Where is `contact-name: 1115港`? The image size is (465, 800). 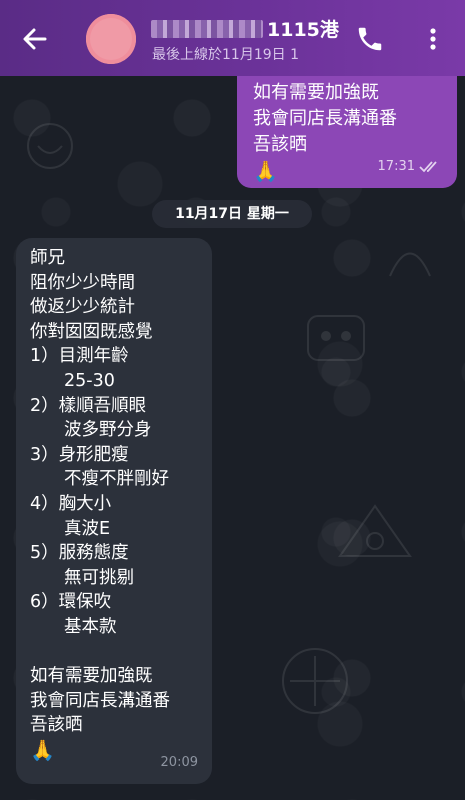 contact-name: 1115港 is located at coordinates (251, 28).